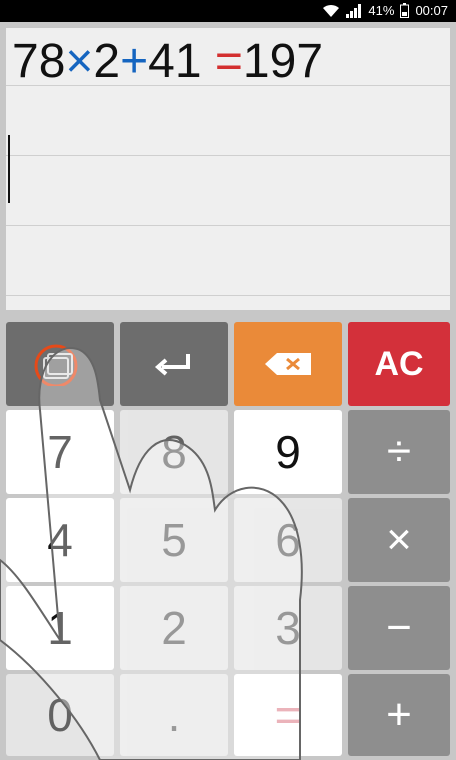  What do you see at coordinates (399, 540) in the screenshot?
I see `multiply-button: ×` at bounding box center [399, 540].